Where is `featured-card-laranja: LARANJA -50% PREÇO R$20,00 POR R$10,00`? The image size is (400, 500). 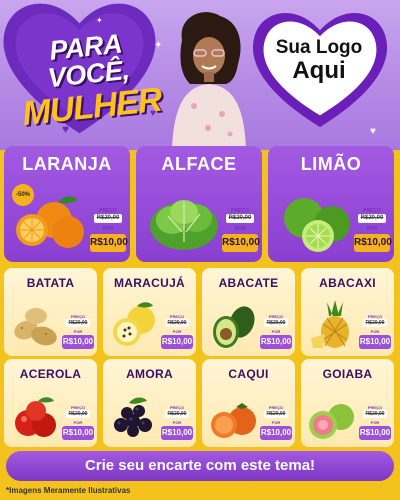 featured-card-laranja: LARANJA -50% PREÇO R$20,00 POR R$10,00 is located at coordinates (67, 204).